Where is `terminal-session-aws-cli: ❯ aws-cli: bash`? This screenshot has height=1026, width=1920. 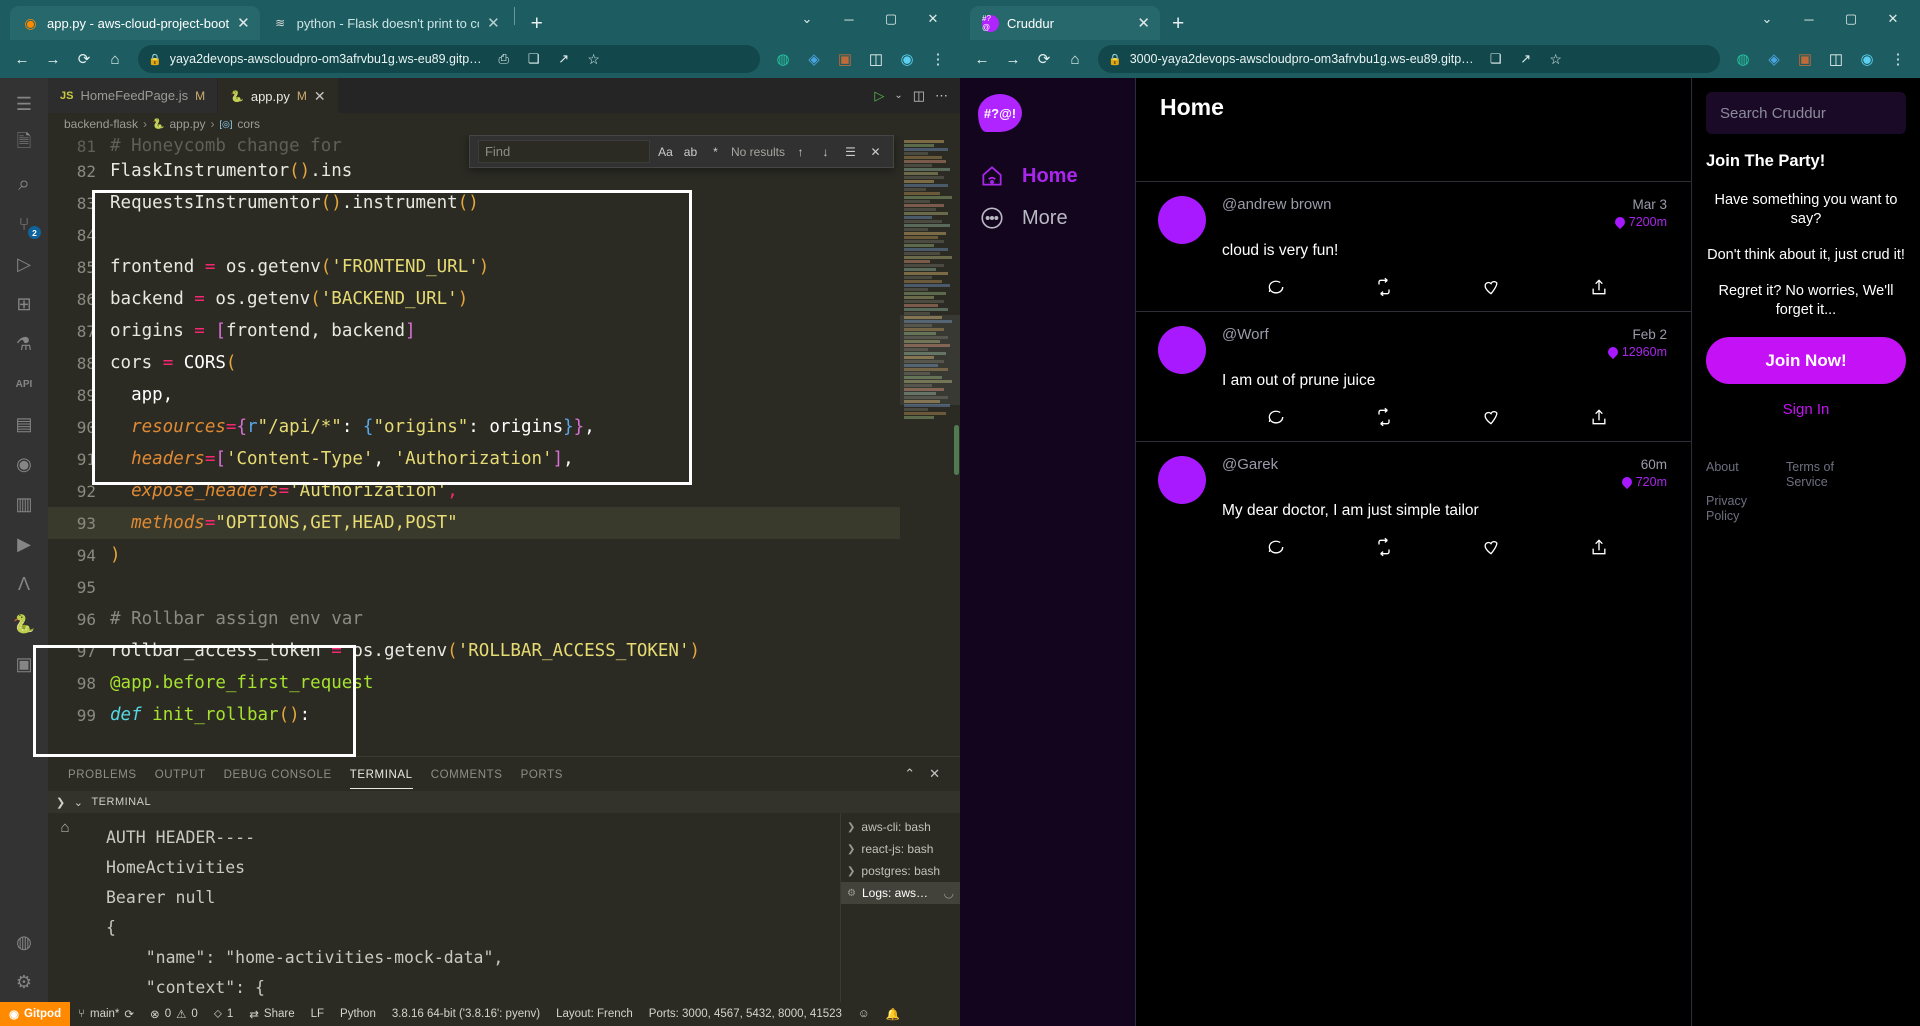 terminal-session-aws-cli: ❯ aws-cli: bash is located at coordinates (900, 827).